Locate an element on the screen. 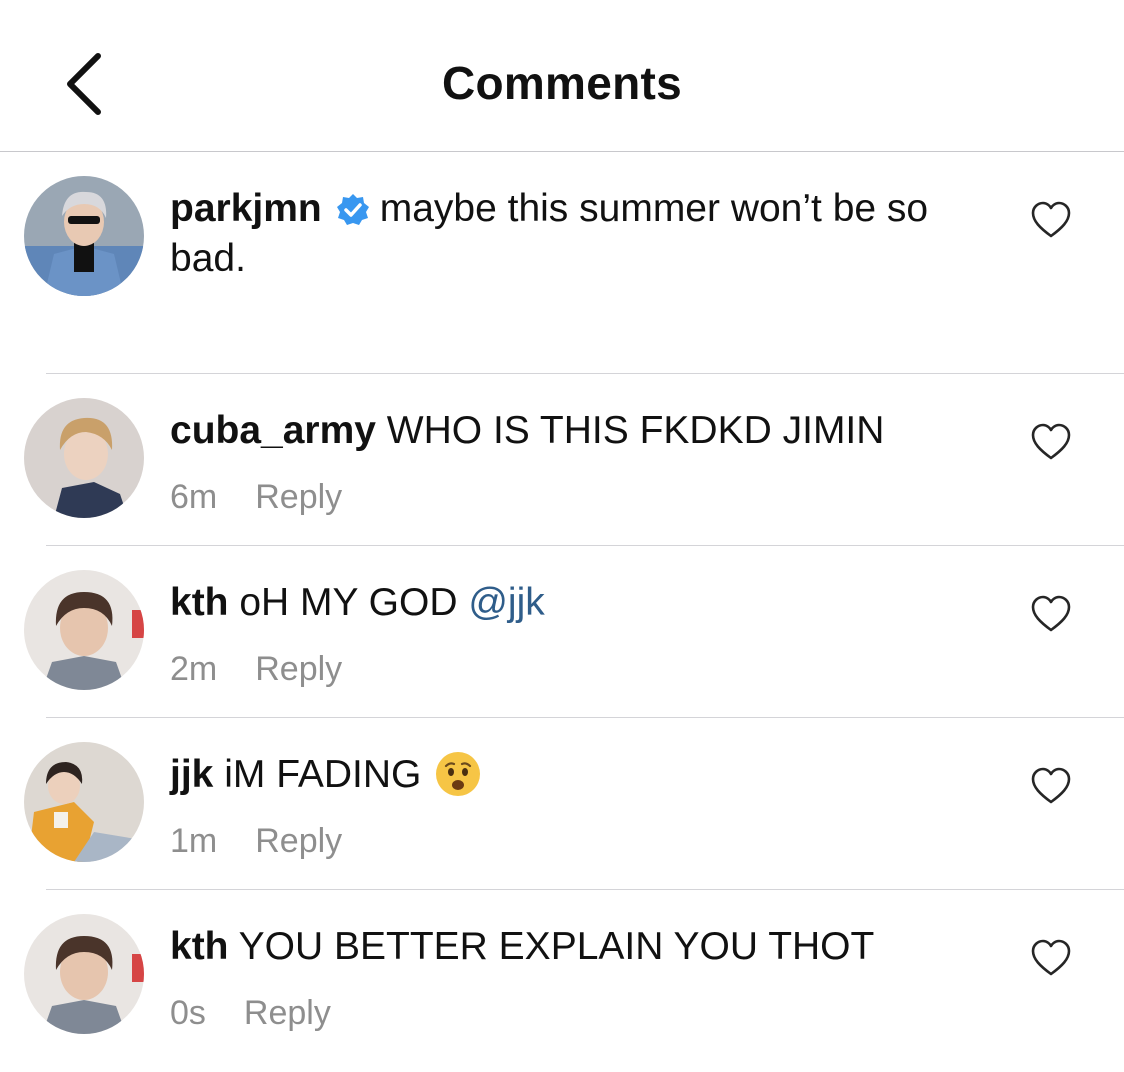  comment-username: cuba_army is located at coordinates (273, 430).